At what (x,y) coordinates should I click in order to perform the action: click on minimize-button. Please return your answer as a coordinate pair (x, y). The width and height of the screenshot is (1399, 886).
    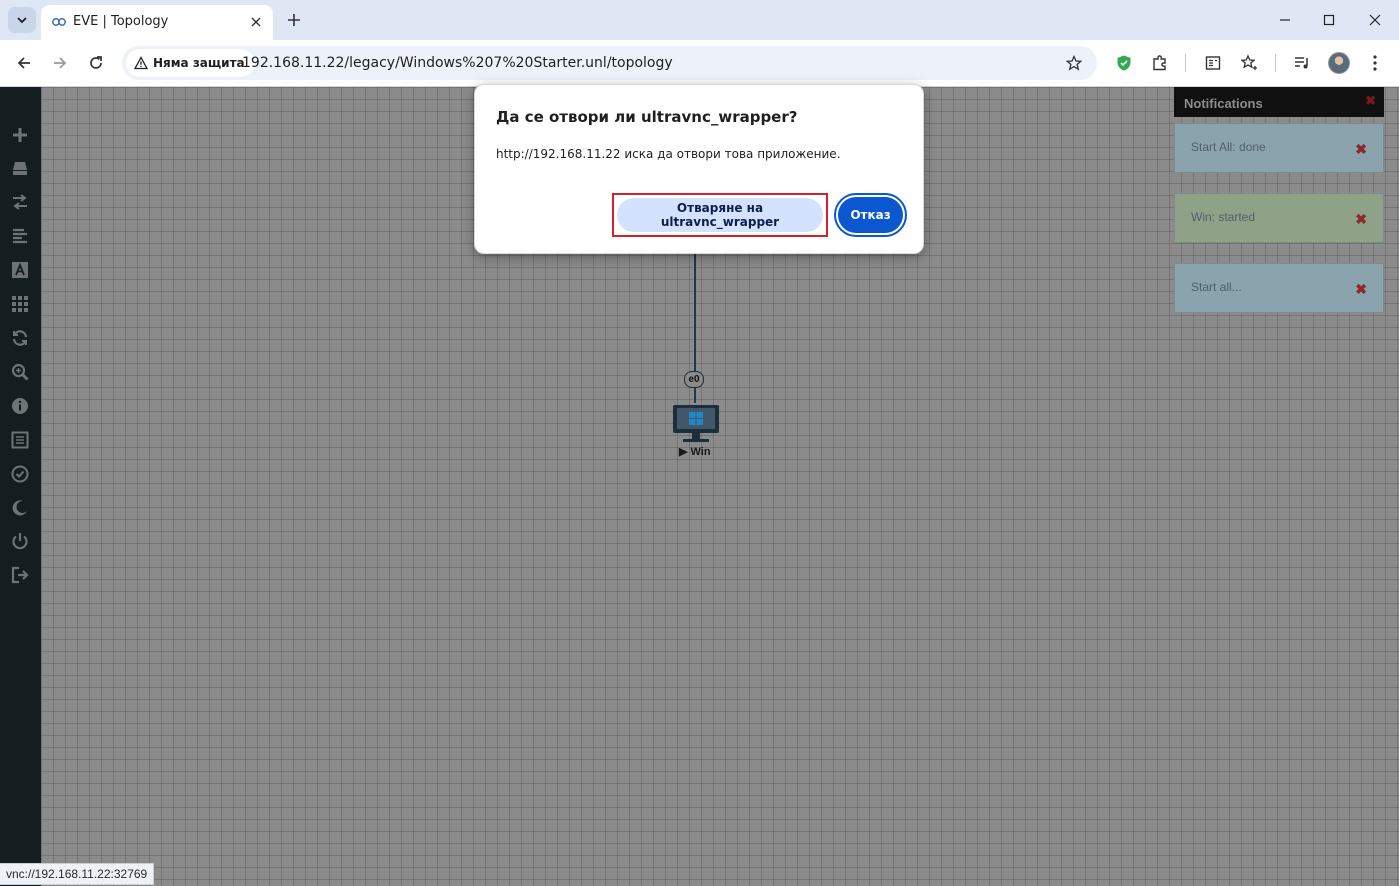
    Looking at the image, I should click on (1285, 20).